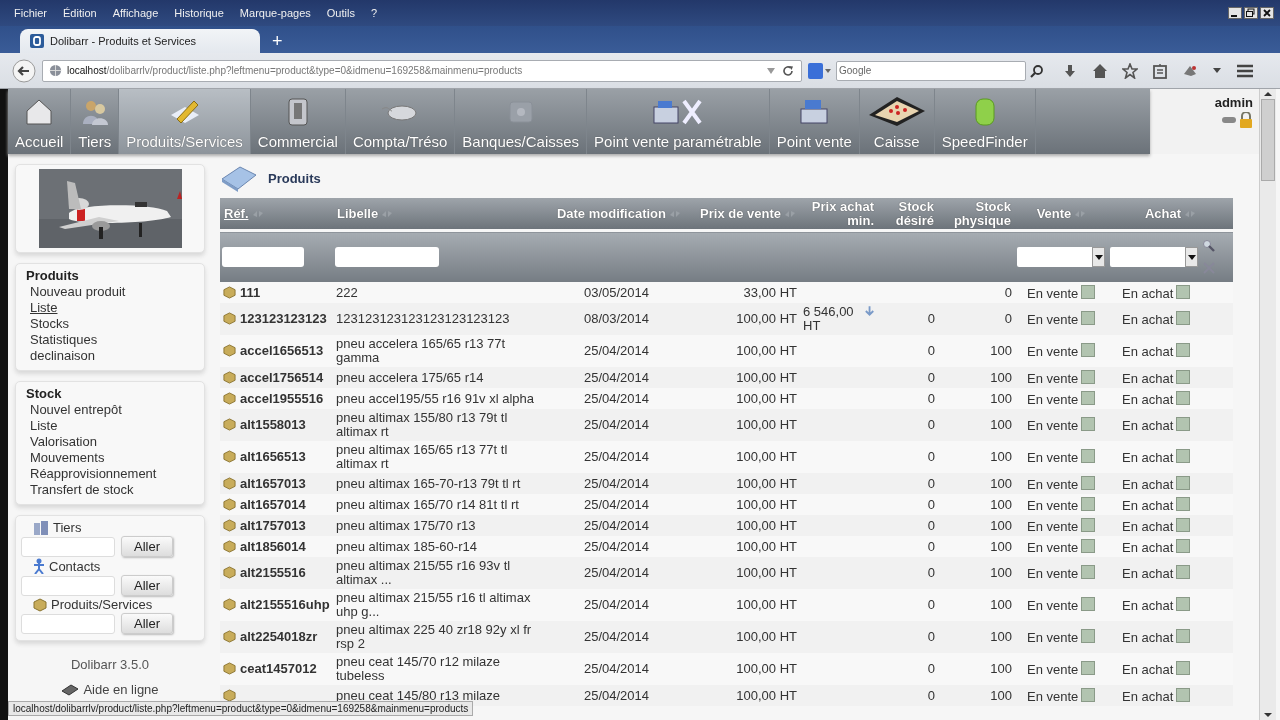 The width and height of the screenshot is (1280, 720). I want to click on menu-item: Édition, so click(80, 13).